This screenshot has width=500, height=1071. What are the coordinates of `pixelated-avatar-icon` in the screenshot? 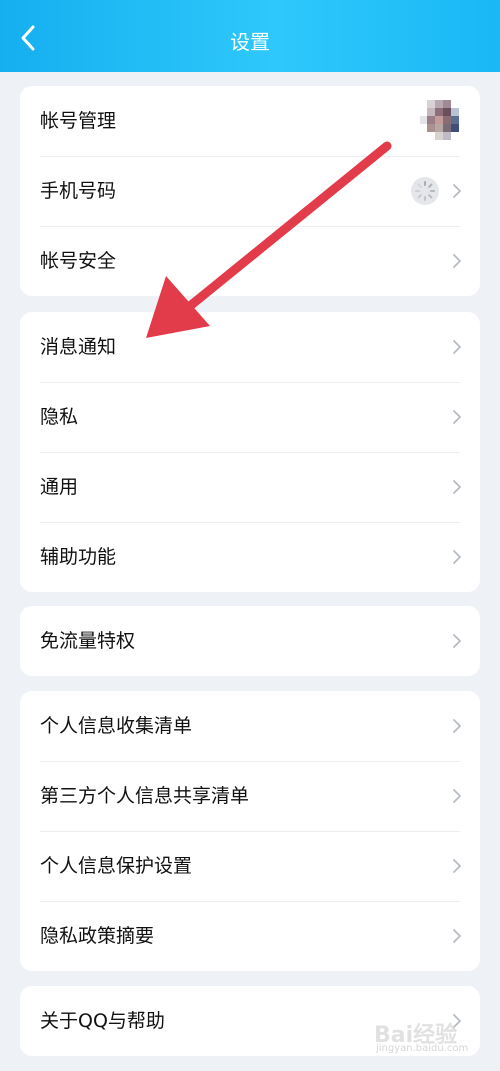 It's located at (441, 121).